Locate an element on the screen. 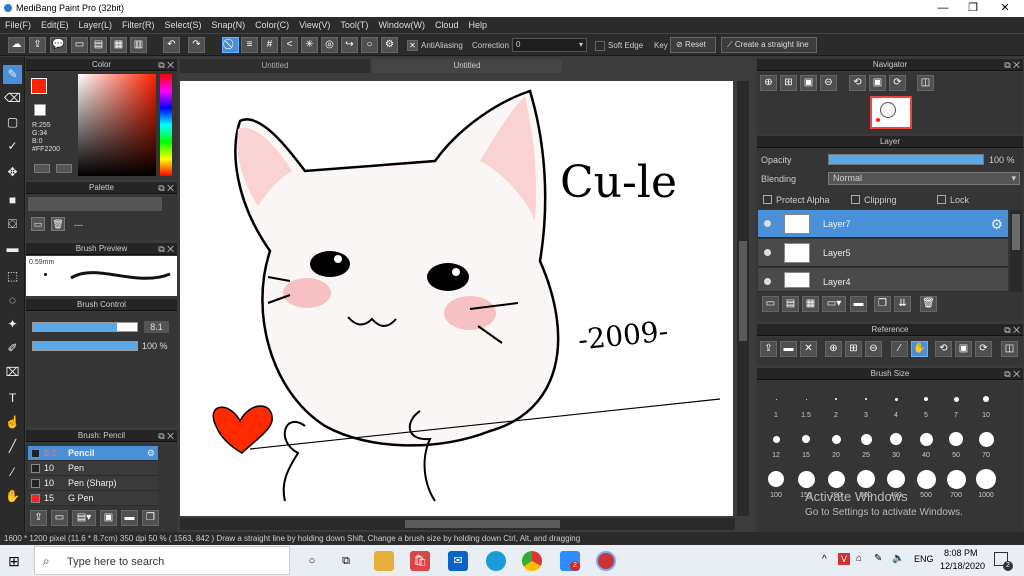 The height and width of the screenshot is (576, 1024). menu-file: File(F) is located at coordinates (18, 25).